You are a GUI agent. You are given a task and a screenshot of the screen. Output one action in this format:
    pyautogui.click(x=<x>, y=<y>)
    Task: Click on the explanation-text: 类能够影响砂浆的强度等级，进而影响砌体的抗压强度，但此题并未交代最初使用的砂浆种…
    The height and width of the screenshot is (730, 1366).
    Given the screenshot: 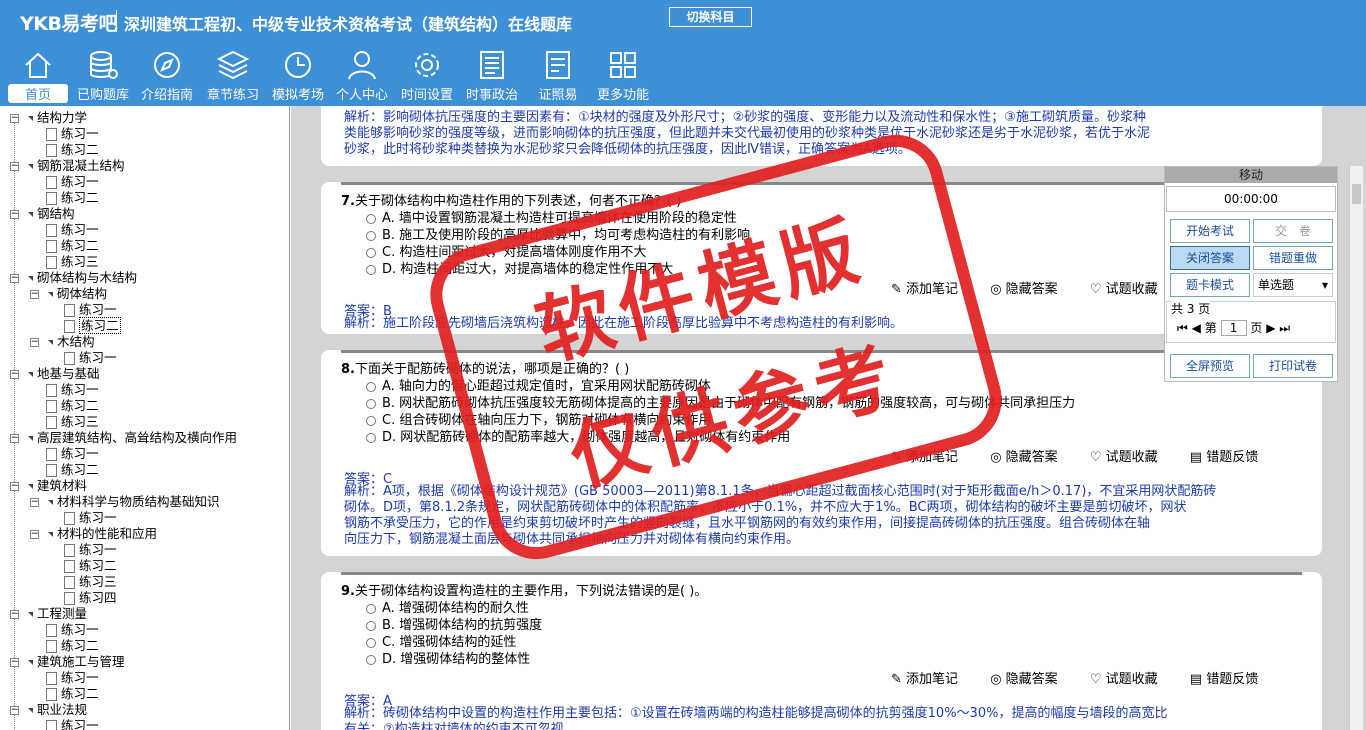 What is the action you would take?
    pyautogui.click(x=747, y=133)
    